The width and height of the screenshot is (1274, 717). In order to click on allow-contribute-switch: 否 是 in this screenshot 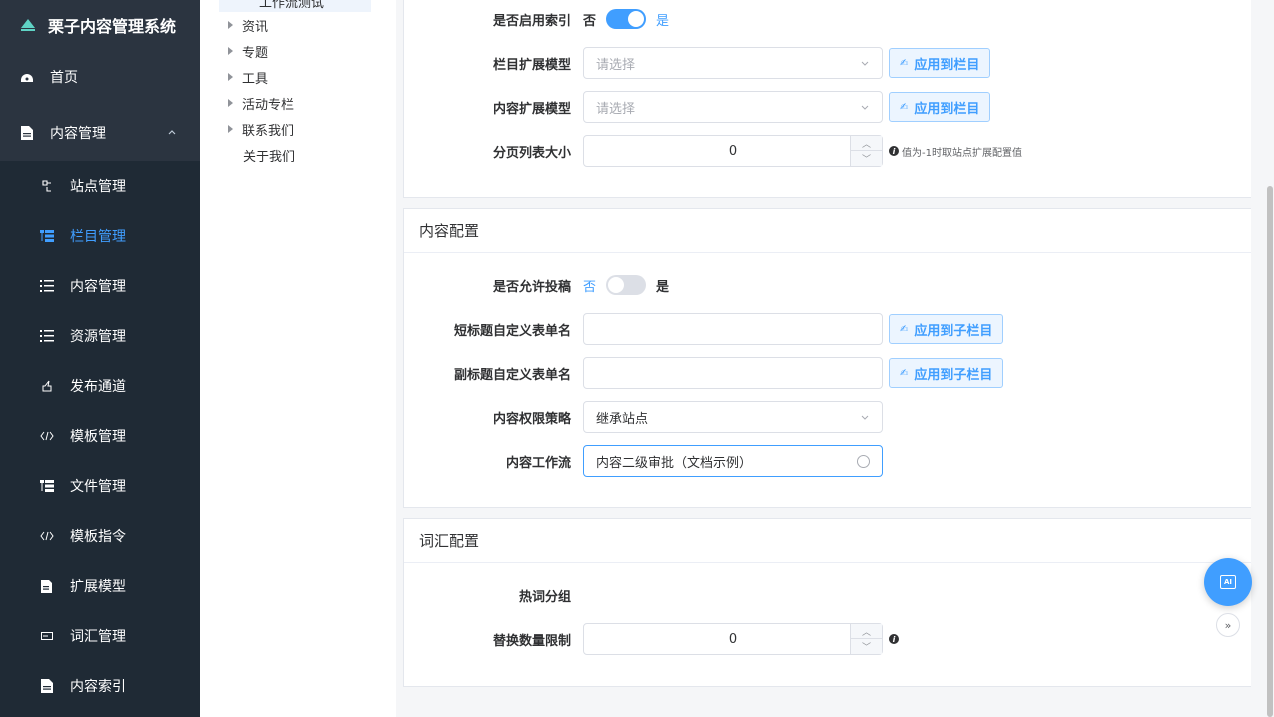, I will do `click(626, 285)`.